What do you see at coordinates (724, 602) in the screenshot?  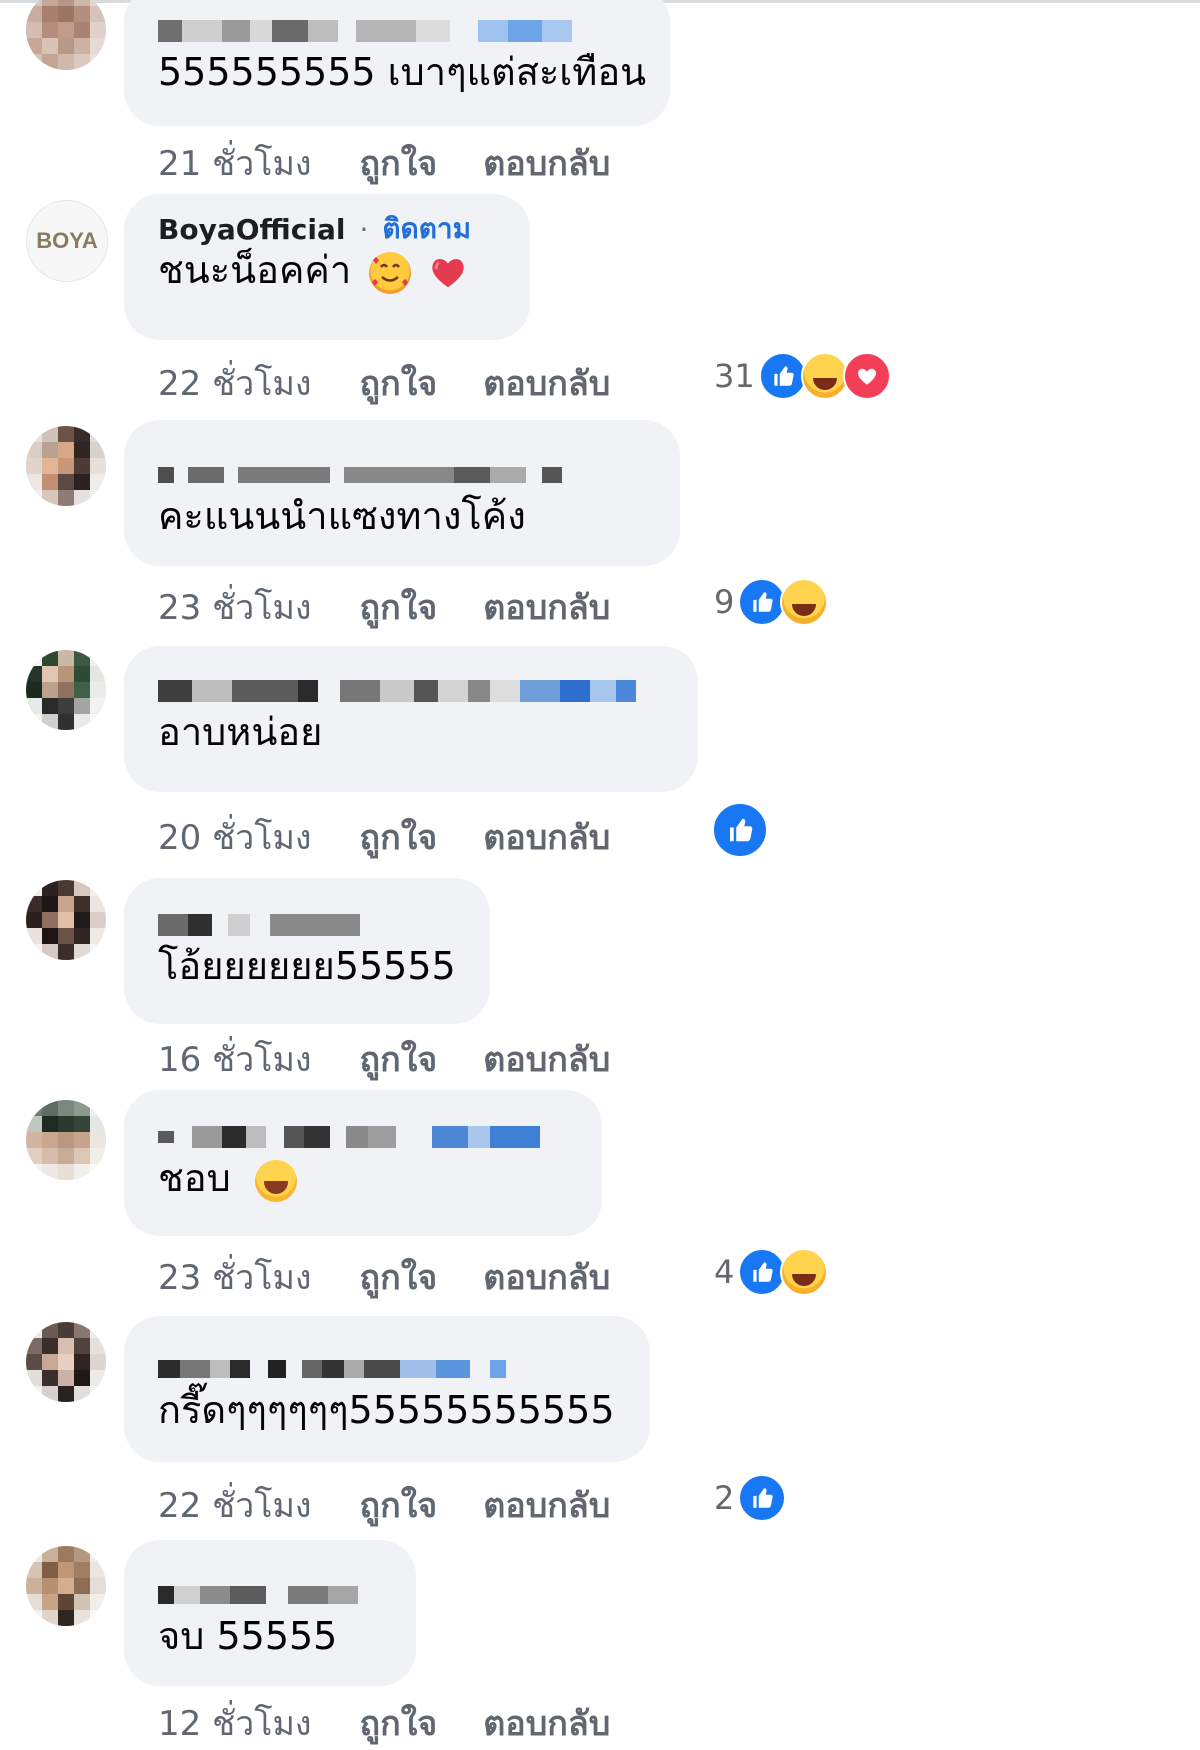 I see `reaction-count: 9` at bounding box center [724, 602].